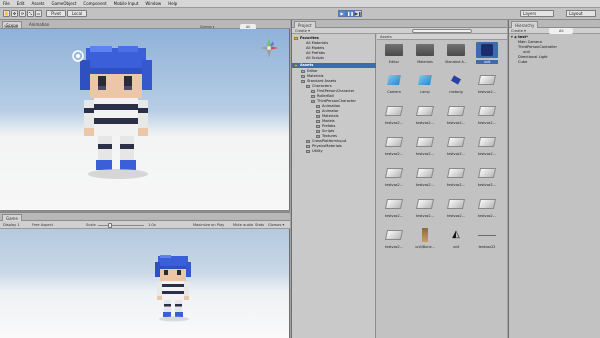 The image size is (600, 338). Describe the element at coordinates (358, 13) in the screenshot. I see `step-button: ▶❚` at that location.